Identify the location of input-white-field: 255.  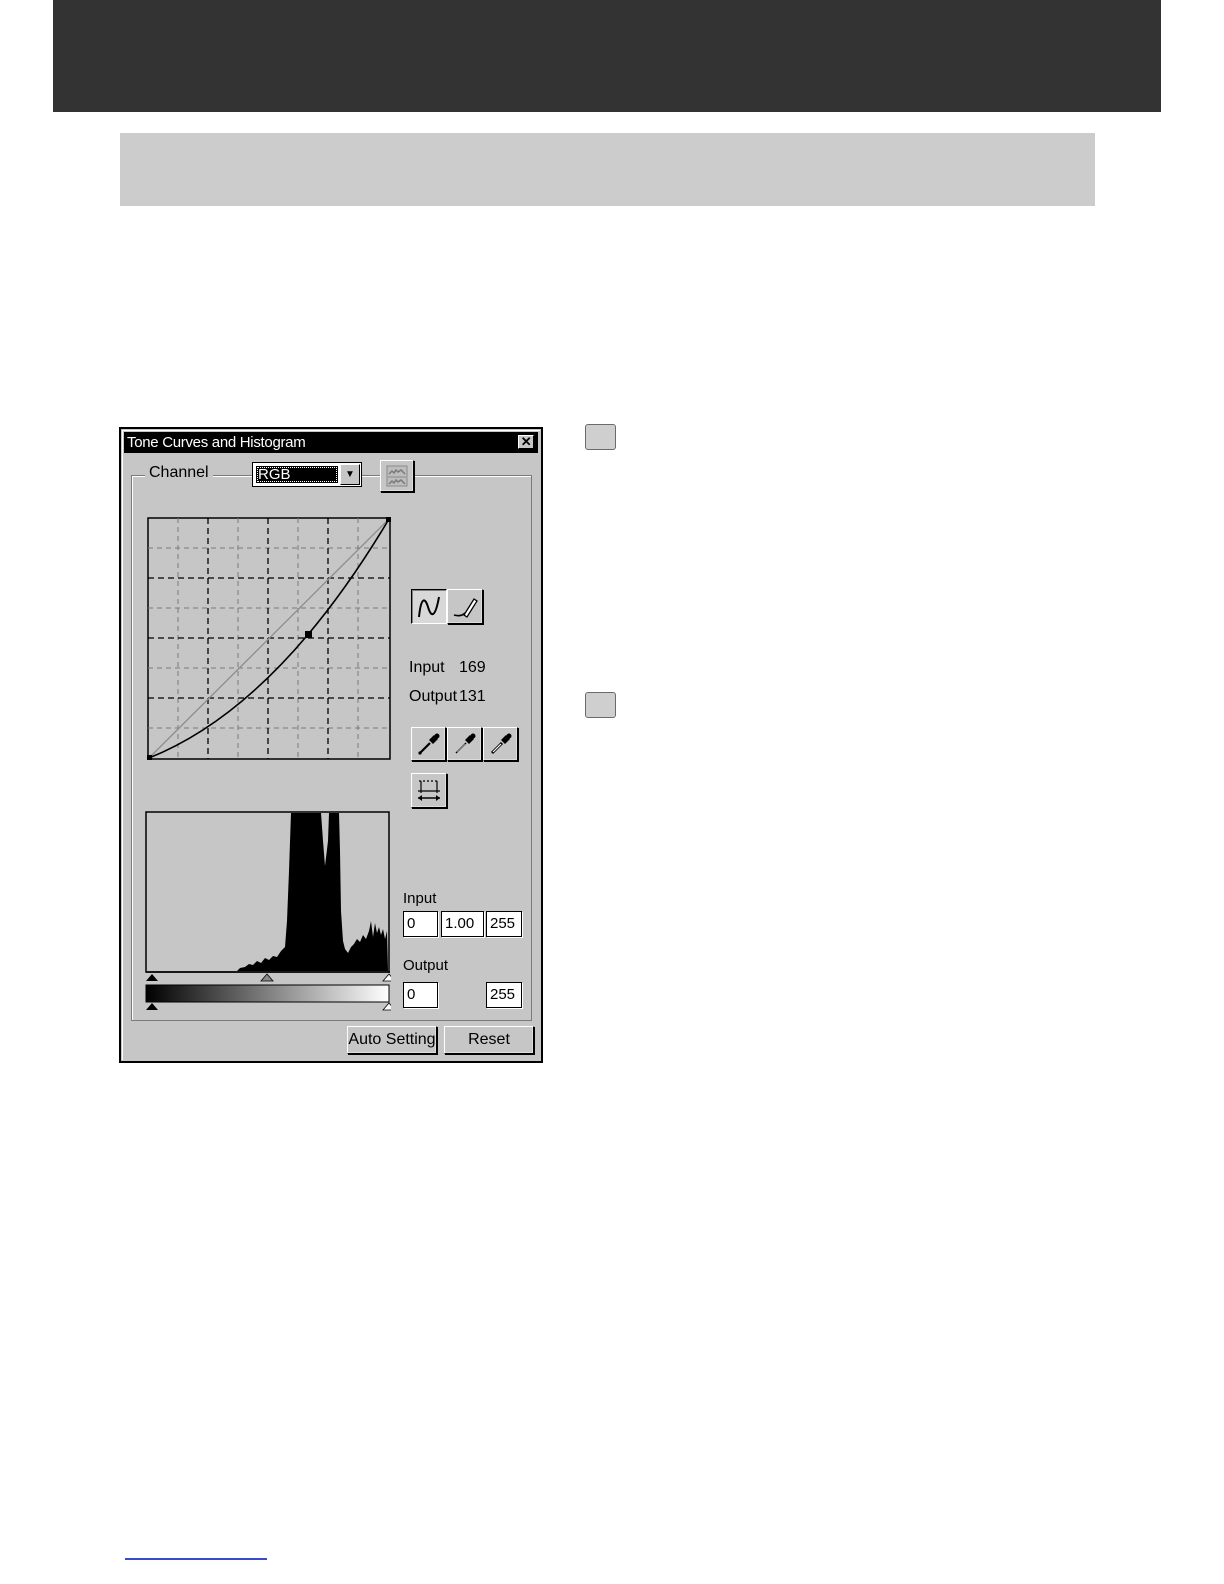
(504, 924).